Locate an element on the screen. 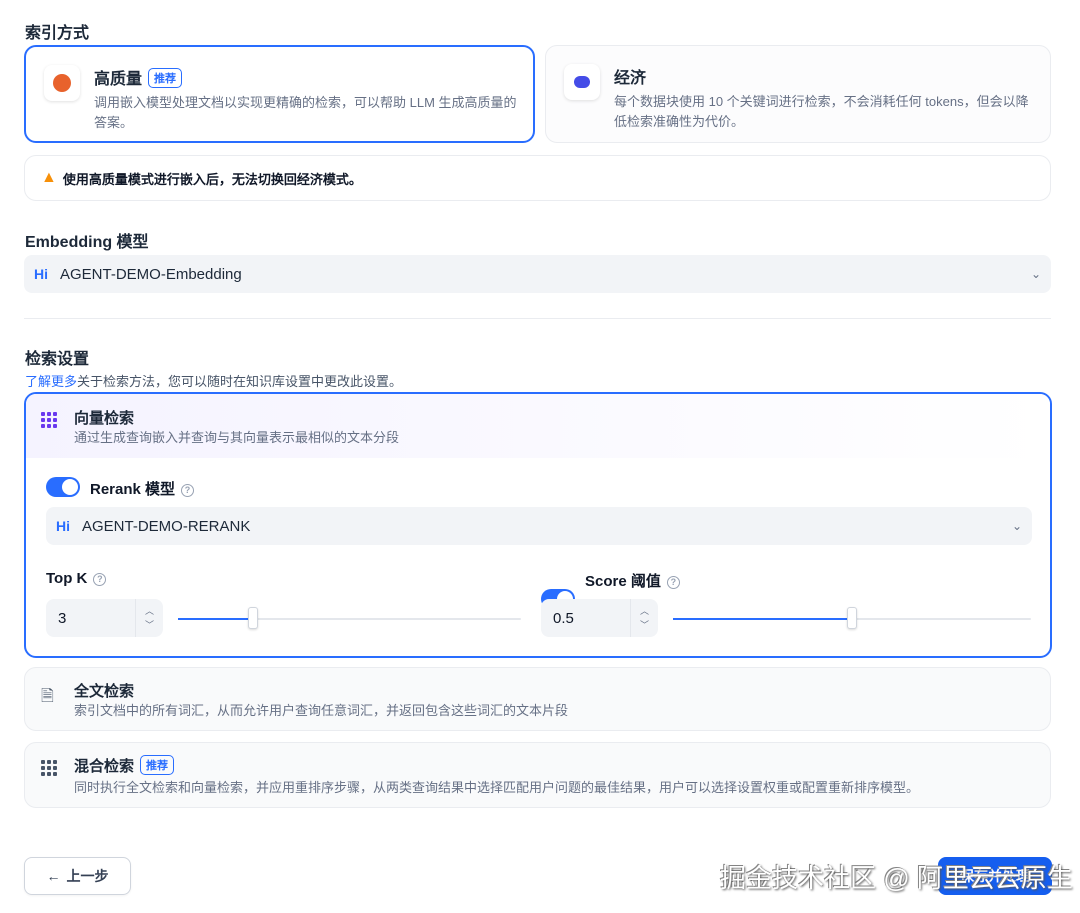  topk-input: 3 ︿ ﹀ is located at coordinates (104, 618).